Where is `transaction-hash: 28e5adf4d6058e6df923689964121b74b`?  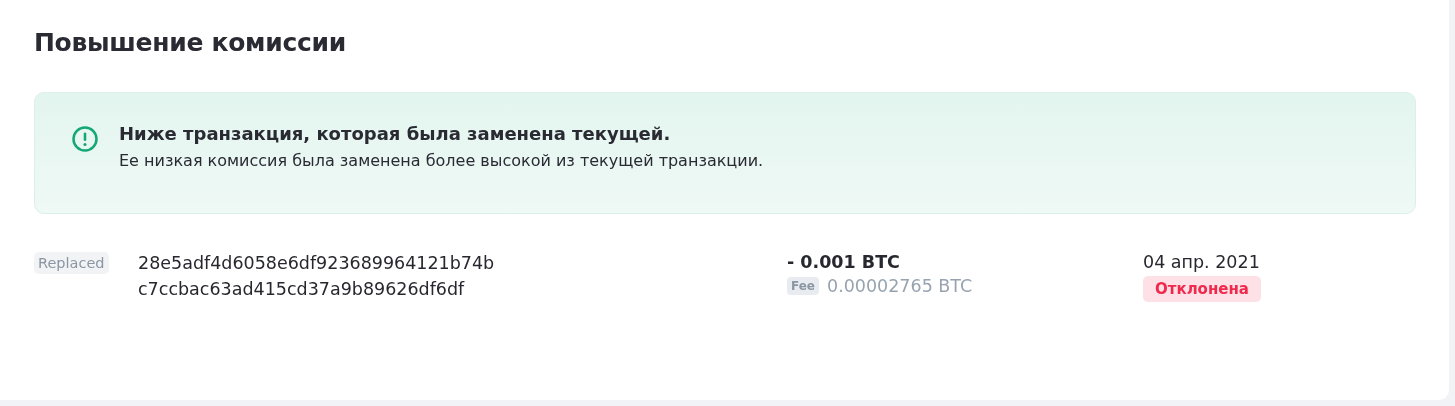 transaction-hash: 28e5adf4d6058e6df923689964121b74b is located at coordinates (317, 263).